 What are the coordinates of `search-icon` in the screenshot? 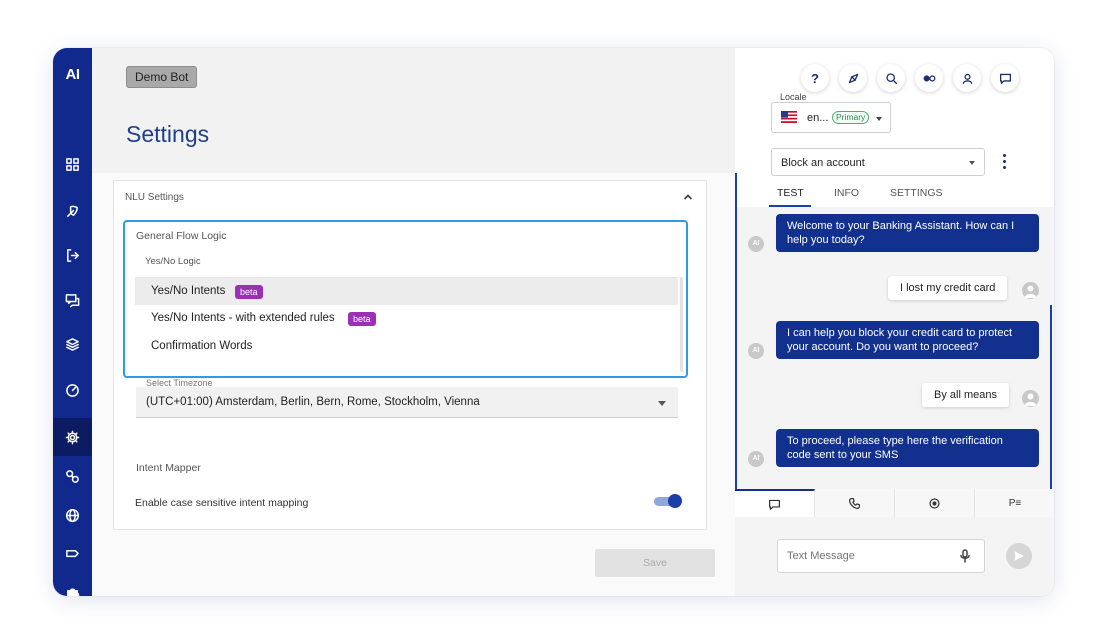 It's located at (891, 78).